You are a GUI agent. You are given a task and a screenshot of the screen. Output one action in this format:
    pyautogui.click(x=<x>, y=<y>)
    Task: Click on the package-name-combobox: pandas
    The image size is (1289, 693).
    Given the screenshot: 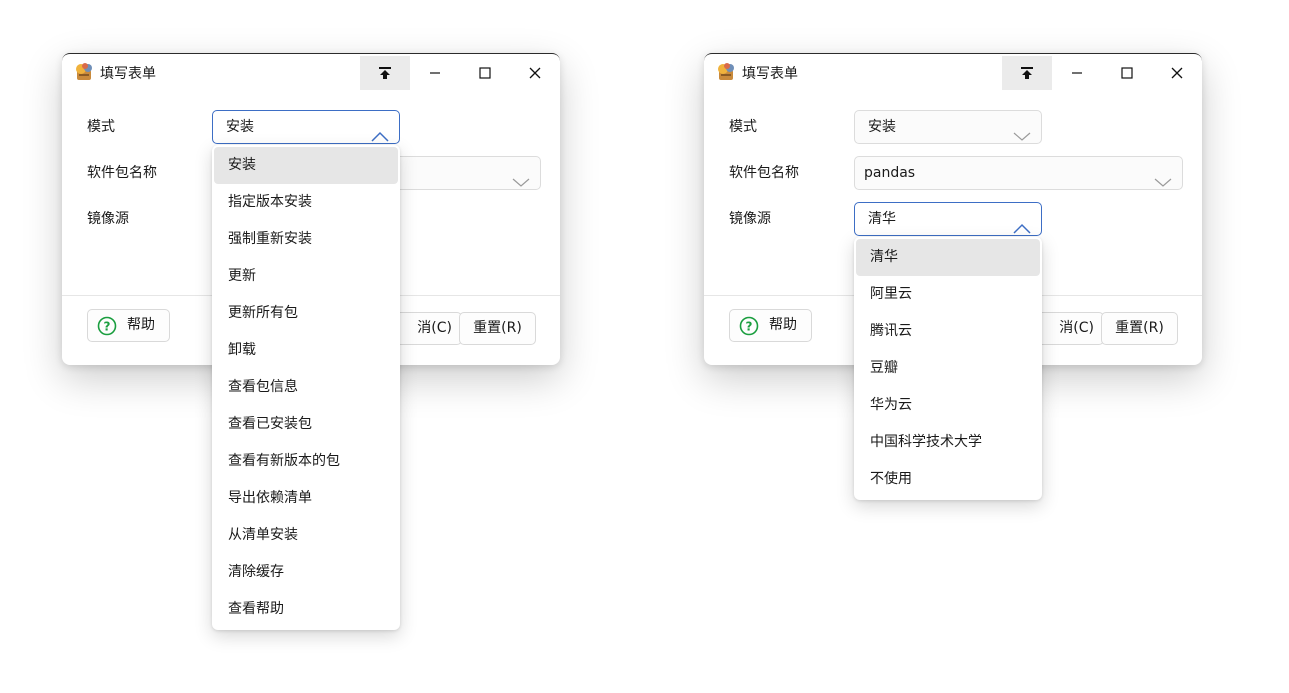 What is the action you would take?
    pyautogui.click(x=1018, y=173)
    